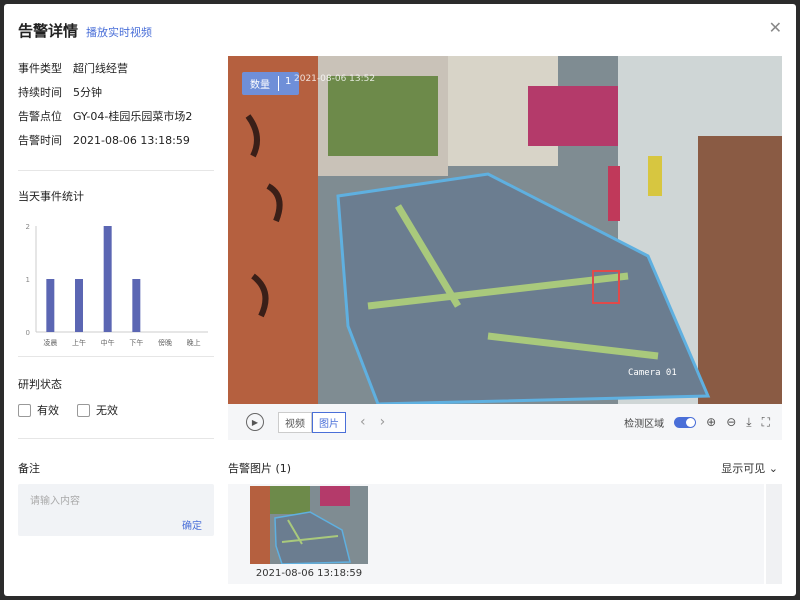 The height and width of the screenshot is (600, 800). What do you see at coordinates (51, 196) in the screenshot?
I see `stats-label: 当天事件统计` at bounding box center [51, 196].